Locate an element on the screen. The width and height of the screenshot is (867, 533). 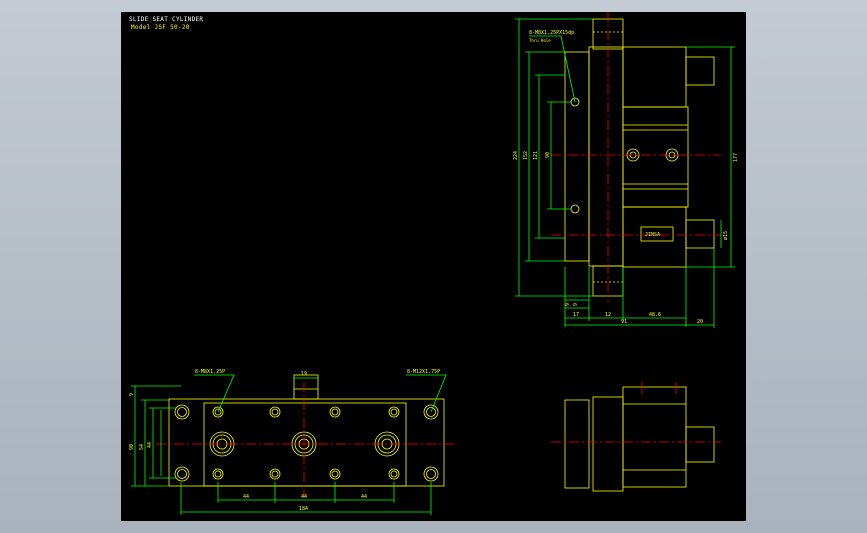
tapped-holes is located at coordinates (306, 443).